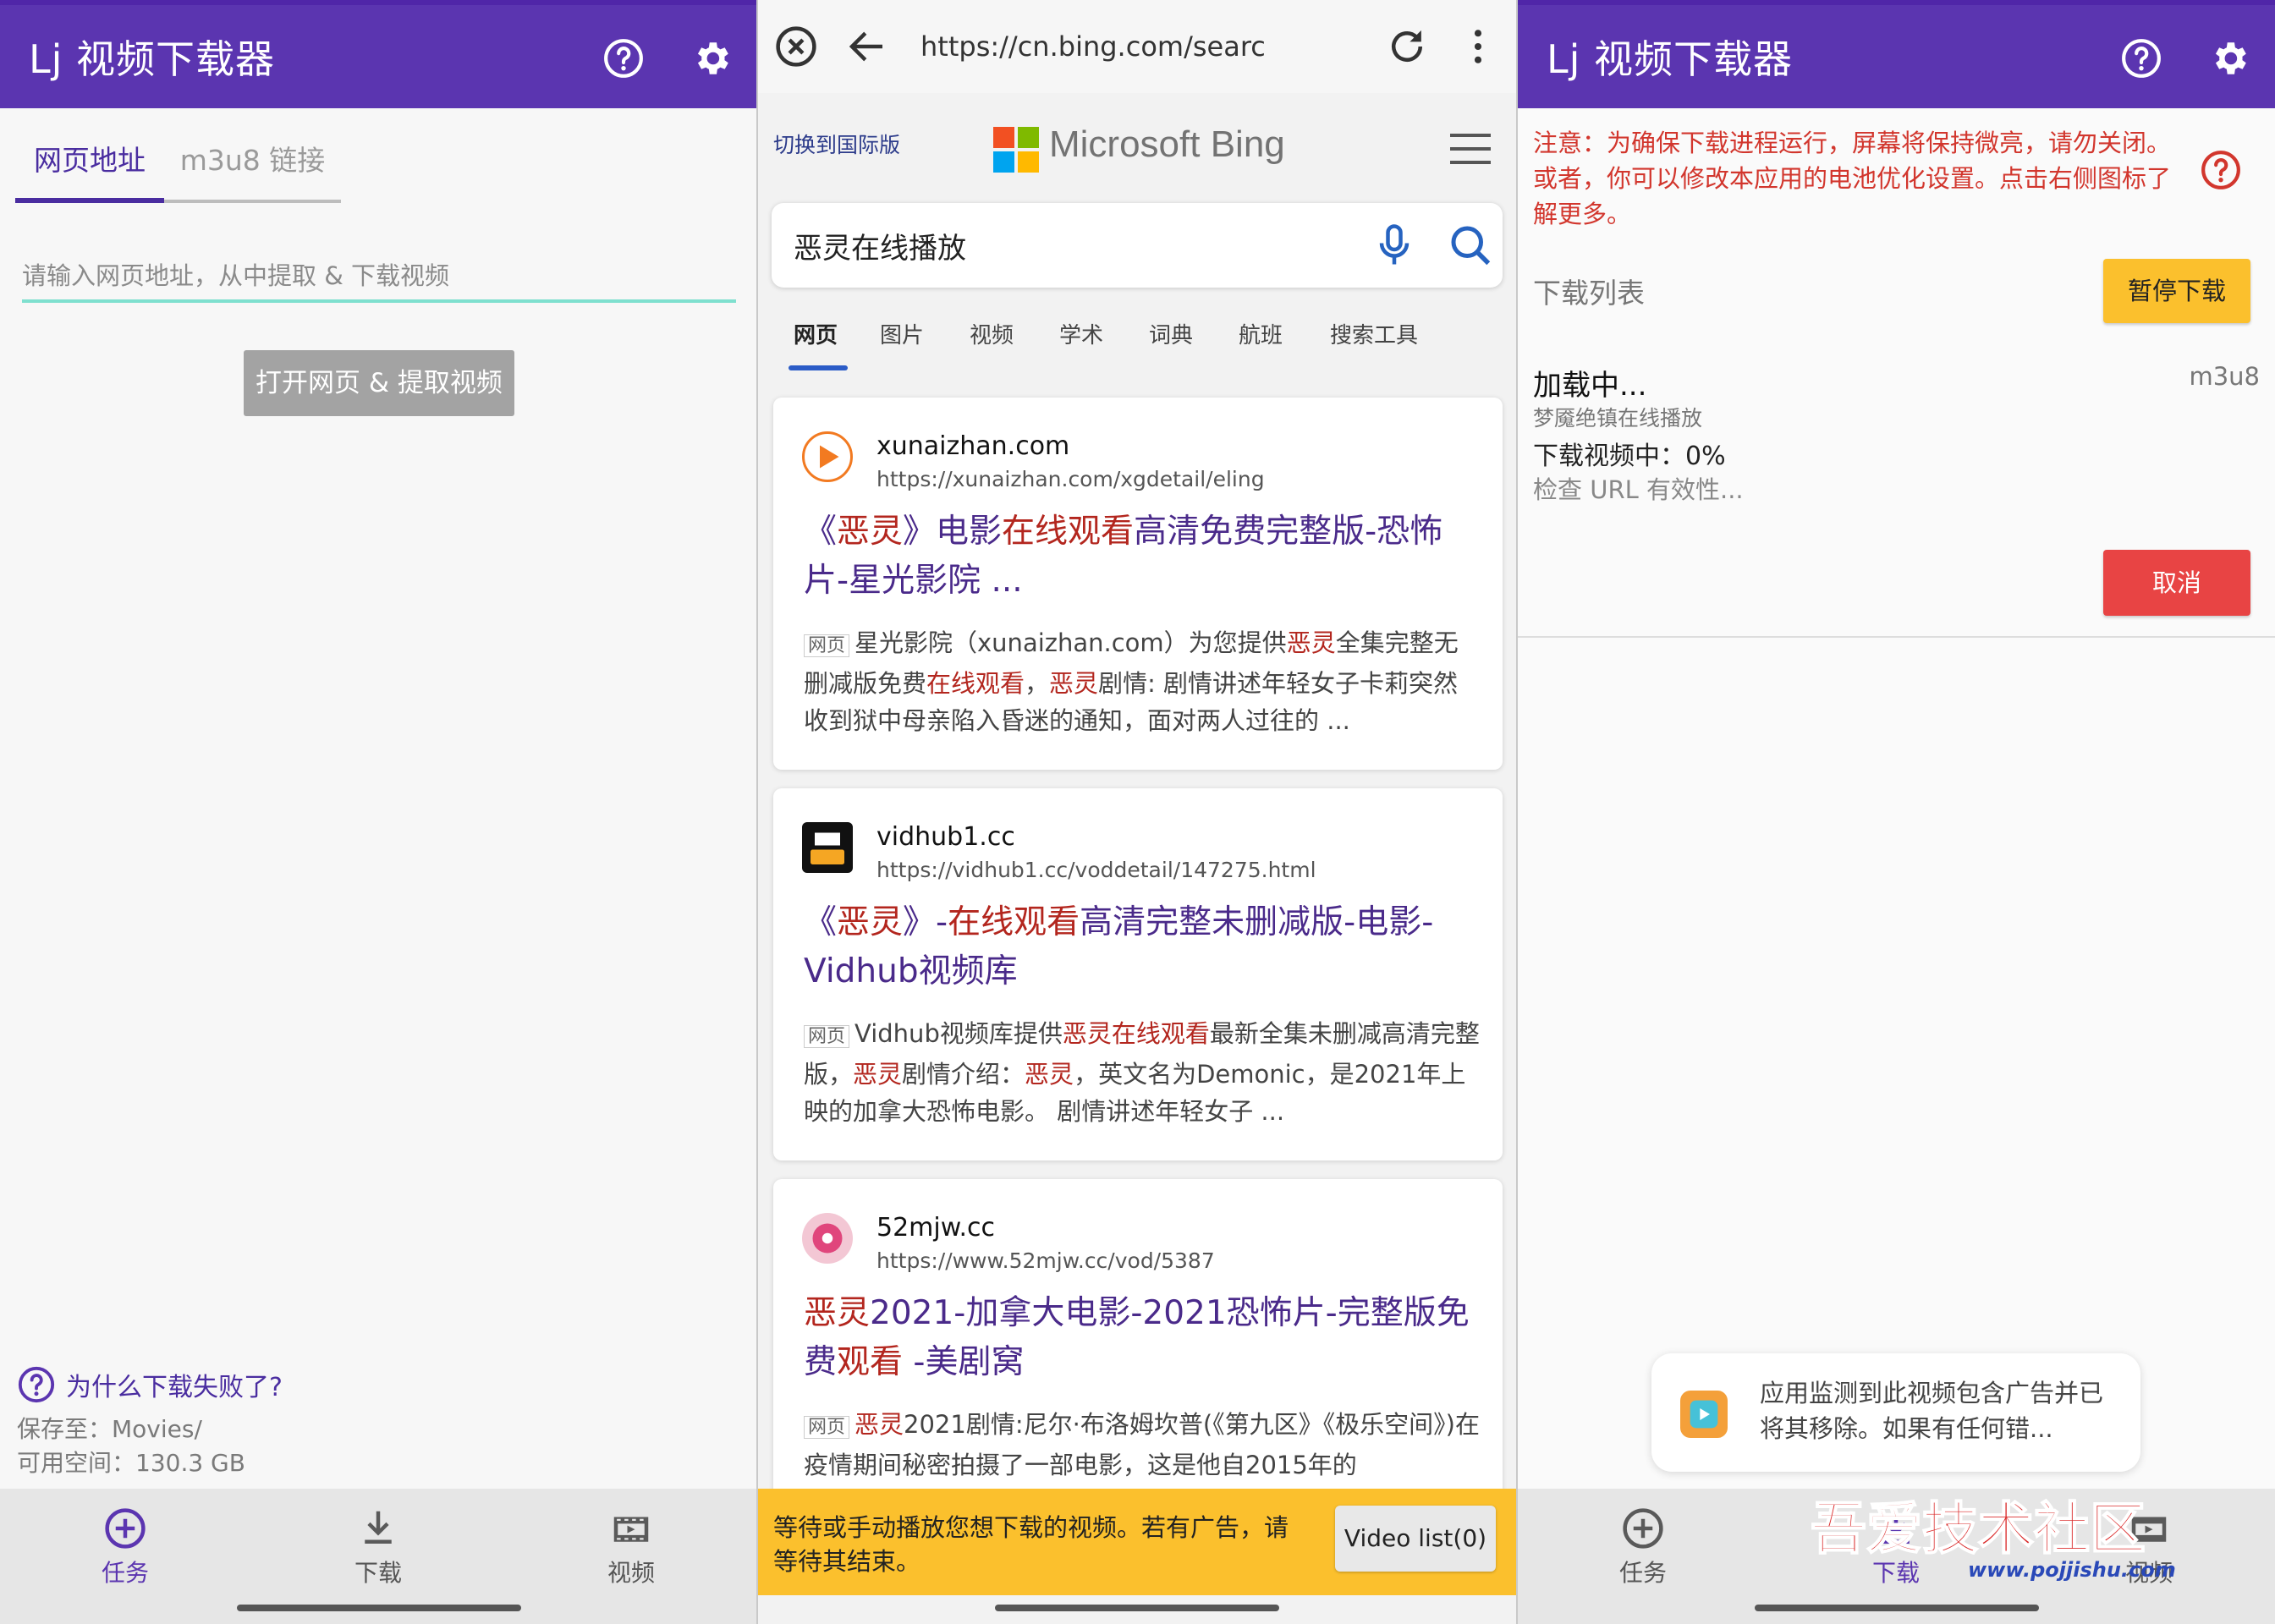 Image resolution: width=2275 pixels, height=1624 pixels. What do you see at coordinates (836, 144) in the screenshot?
I see `switch-international-link: 切换到国际版` at bounding box center [836, 144].